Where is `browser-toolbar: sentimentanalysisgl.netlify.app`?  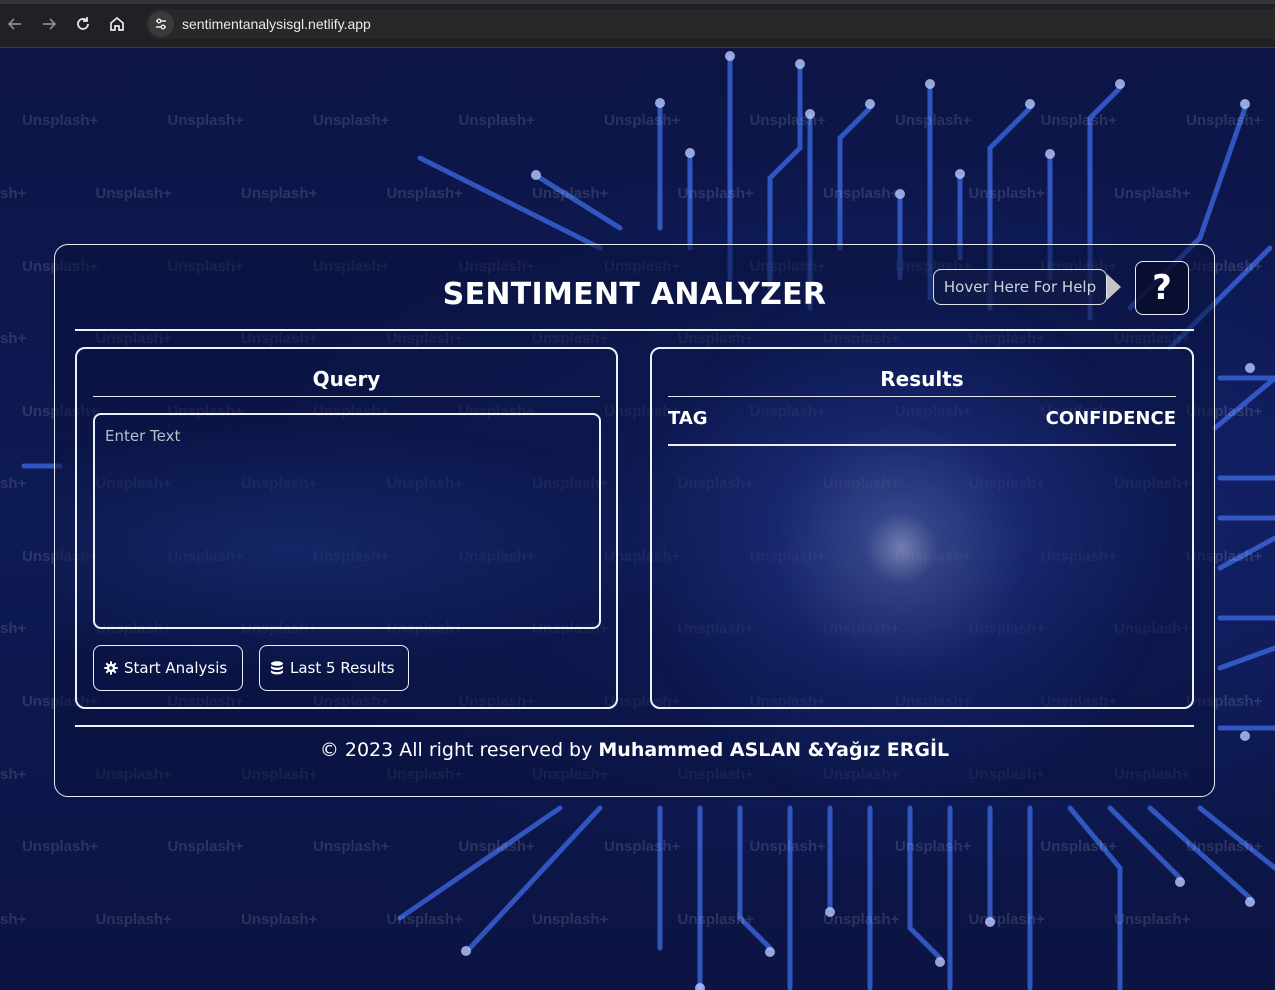 browser-toolbar: sentimentanalysisgl.netlify.app is located at coordinates (637, 24).